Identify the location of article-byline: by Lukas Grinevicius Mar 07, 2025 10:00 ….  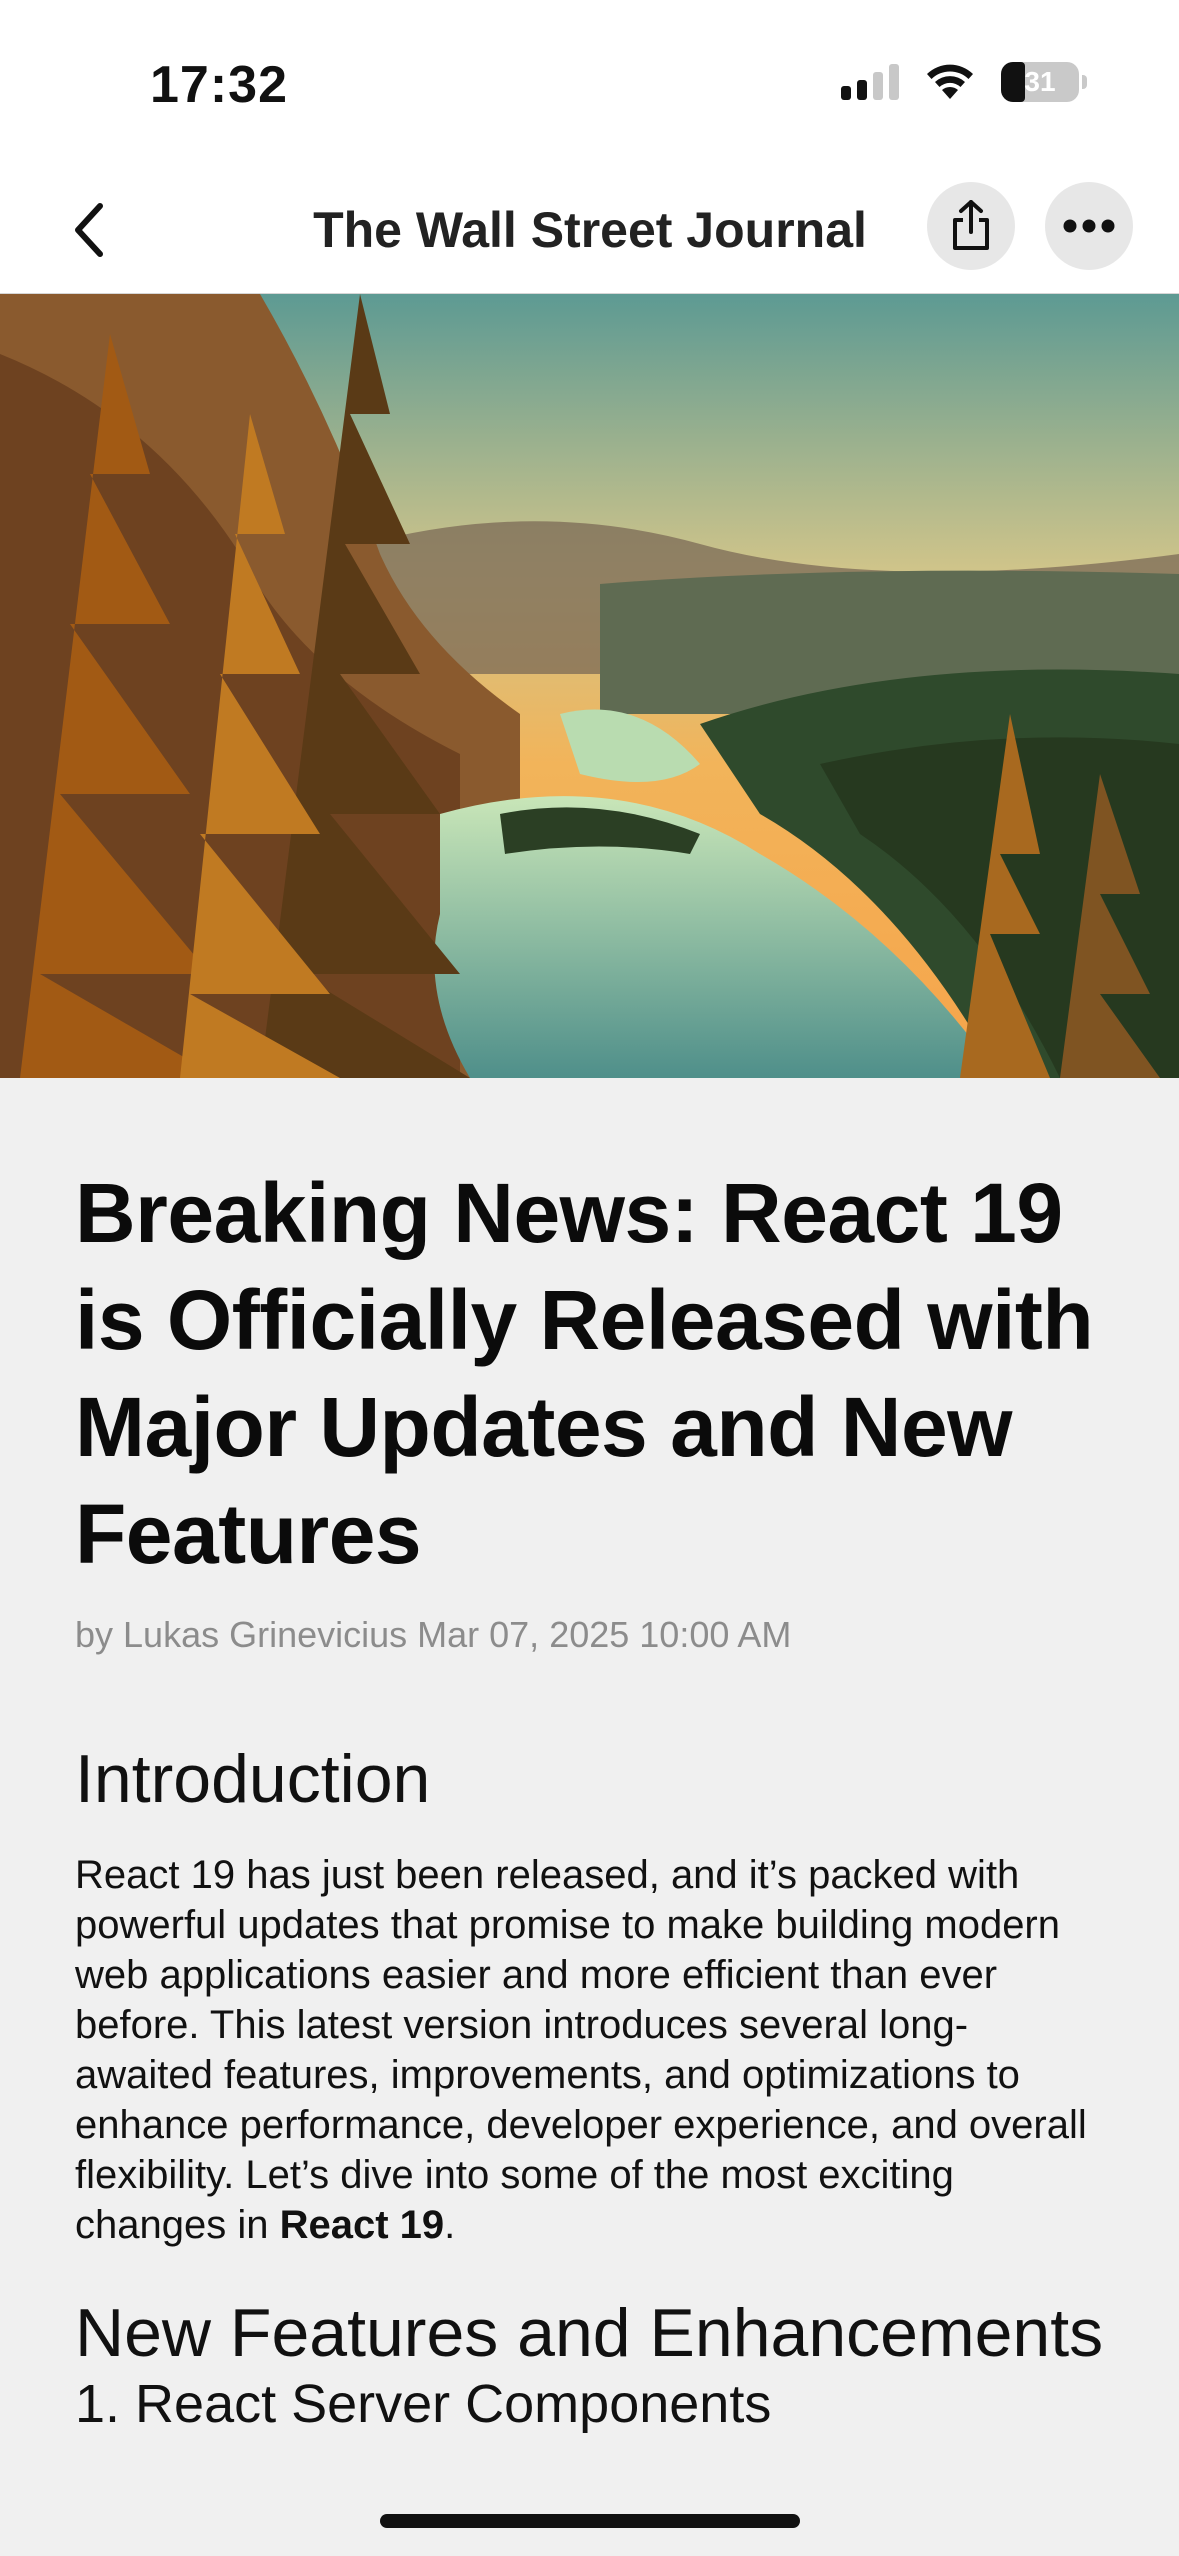
(433, 1634).